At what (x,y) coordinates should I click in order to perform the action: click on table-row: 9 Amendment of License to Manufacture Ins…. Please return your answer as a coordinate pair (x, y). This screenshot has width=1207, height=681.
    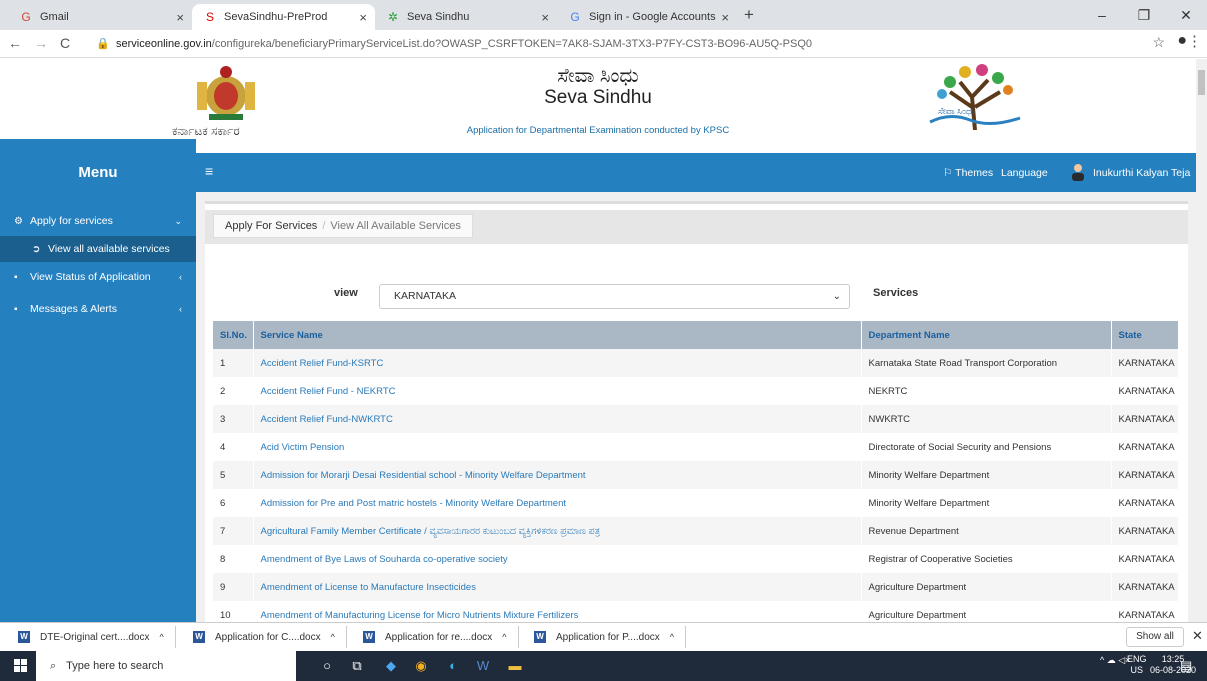
    Looking at the image, I should click on (696, 587).